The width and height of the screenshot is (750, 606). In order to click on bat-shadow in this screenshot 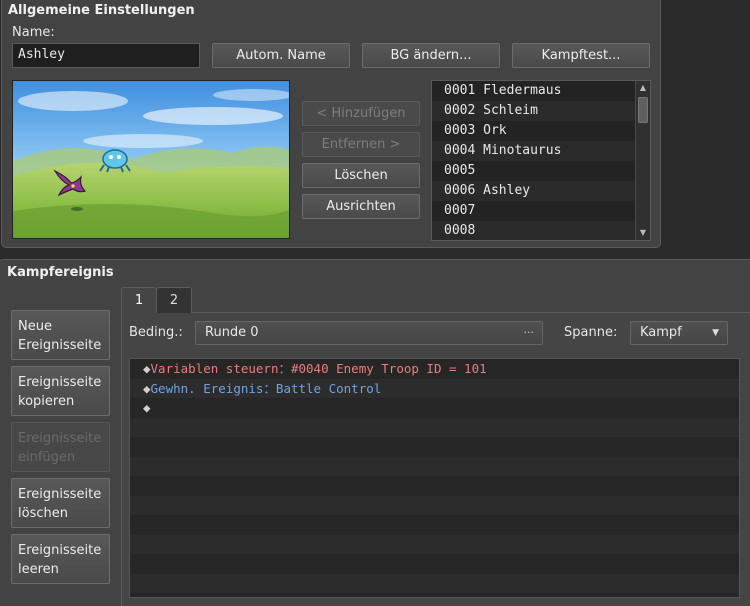, I will do `click(77, 209)`.